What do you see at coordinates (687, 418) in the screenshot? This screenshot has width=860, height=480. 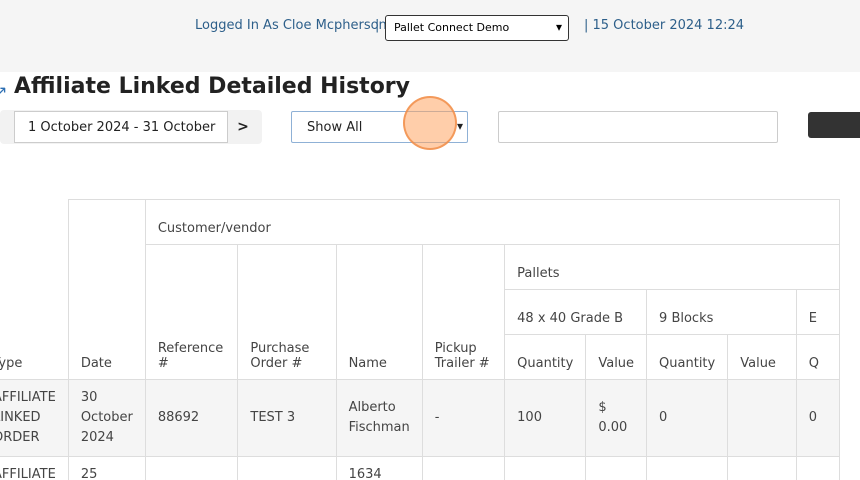 I see `cell-quantity-2: 0` at bounding box center [687, 418].